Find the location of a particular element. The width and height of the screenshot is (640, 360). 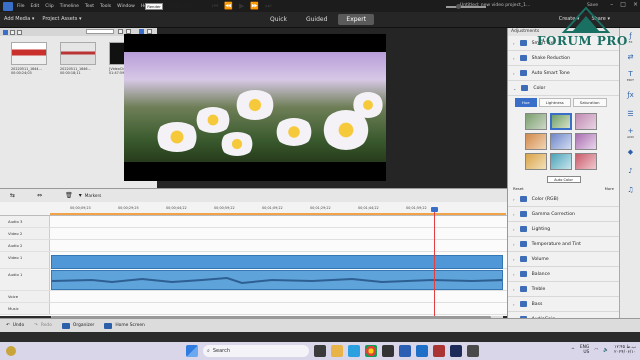

weather-icon is located at coordinates (11, 351).